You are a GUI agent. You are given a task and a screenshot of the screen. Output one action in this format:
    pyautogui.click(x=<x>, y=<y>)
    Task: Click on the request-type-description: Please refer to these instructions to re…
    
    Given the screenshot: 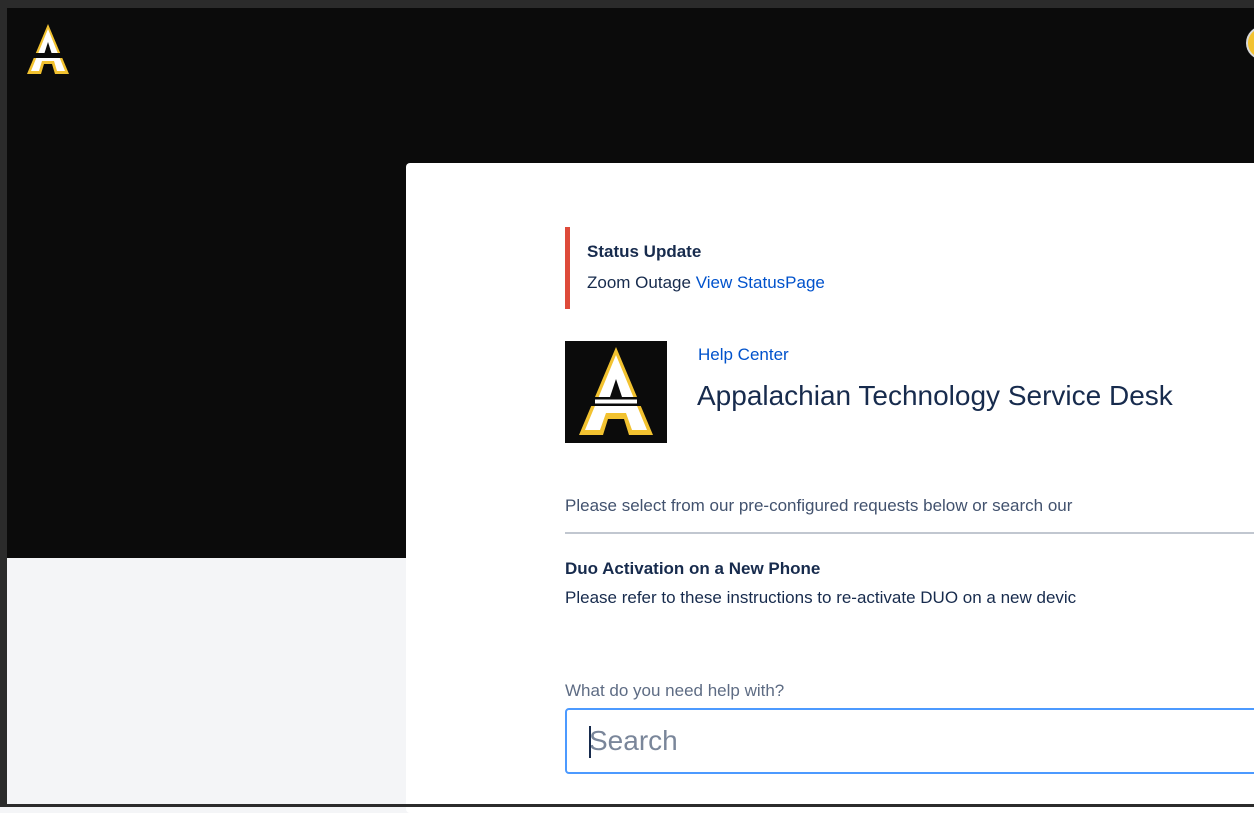 What is the action you would take?
    pyautogui.click(x=821, y=597)
    